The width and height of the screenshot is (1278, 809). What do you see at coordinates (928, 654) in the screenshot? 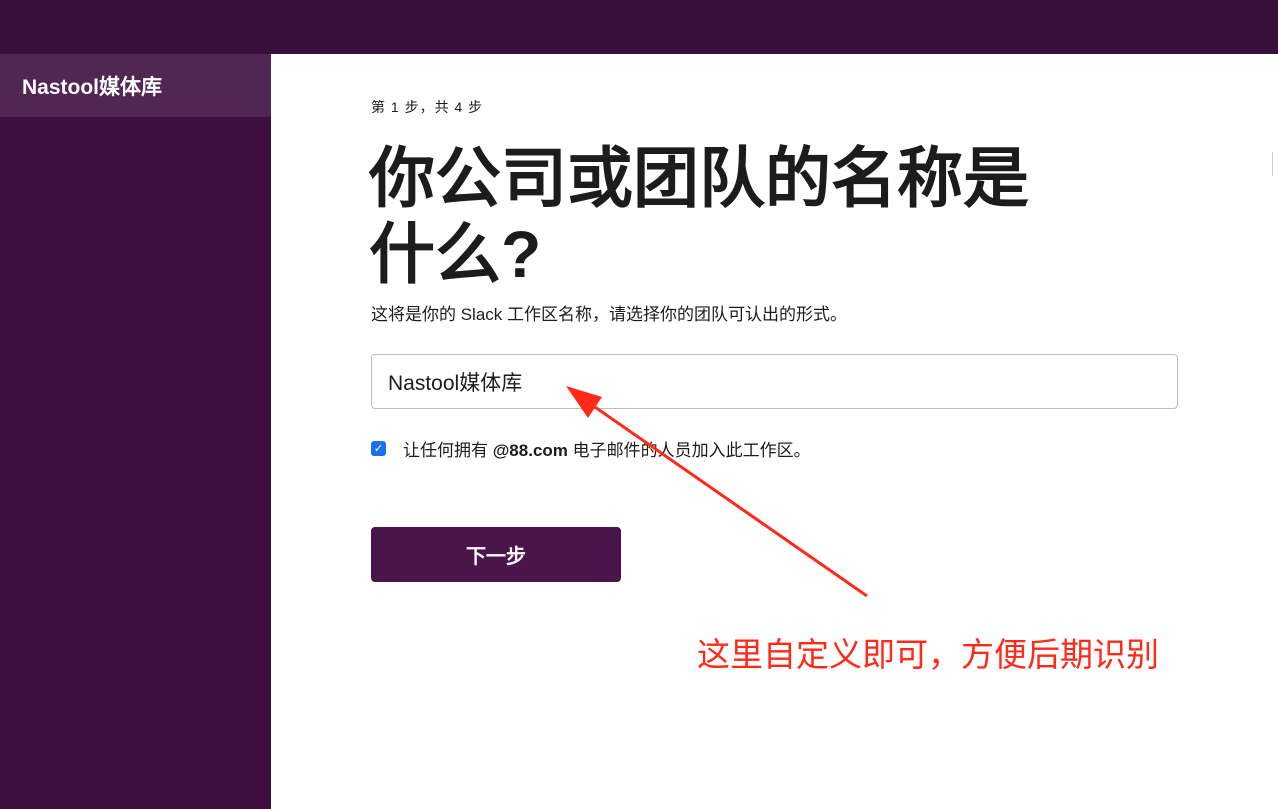
I see `annotation-text: 这里自定义即可，方便后期识别` at bounding box center [928, 654].